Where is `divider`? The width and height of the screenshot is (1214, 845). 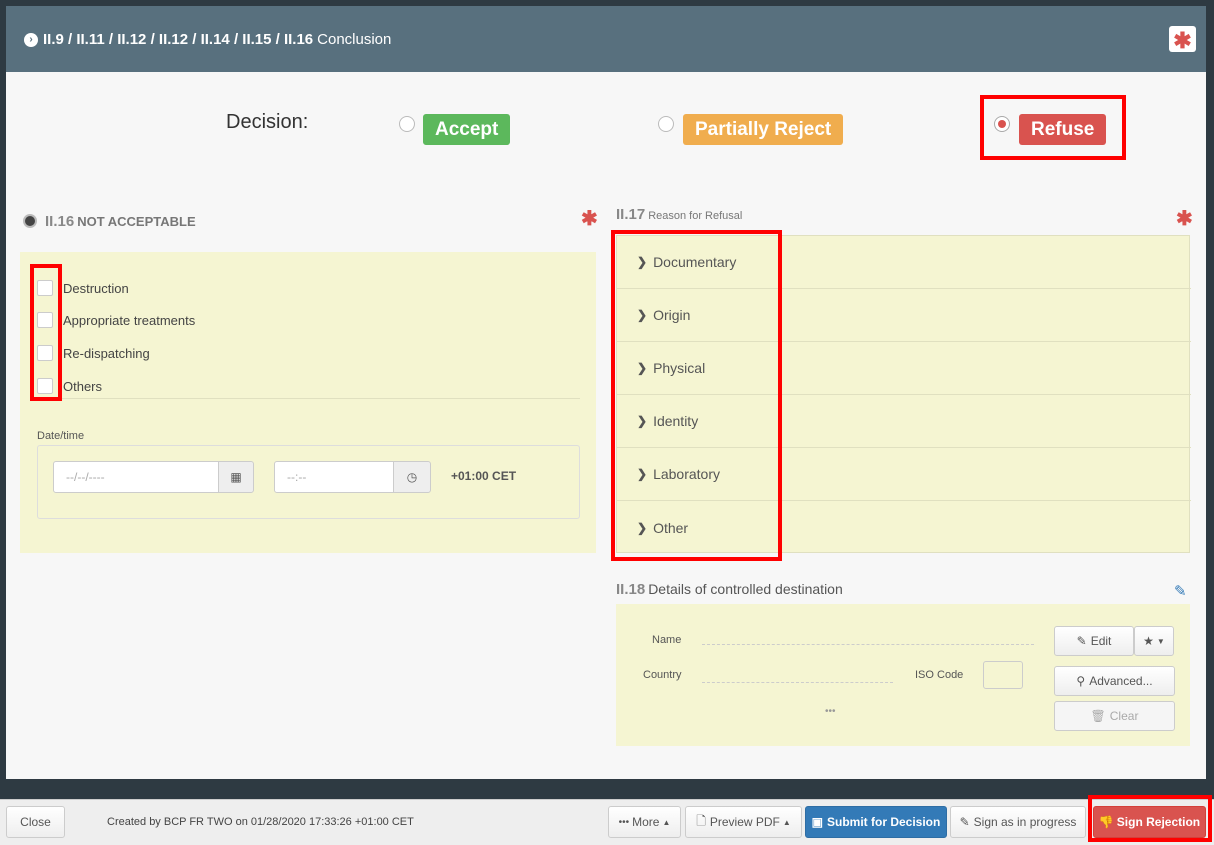
divider is located at coordinates (308, 398).